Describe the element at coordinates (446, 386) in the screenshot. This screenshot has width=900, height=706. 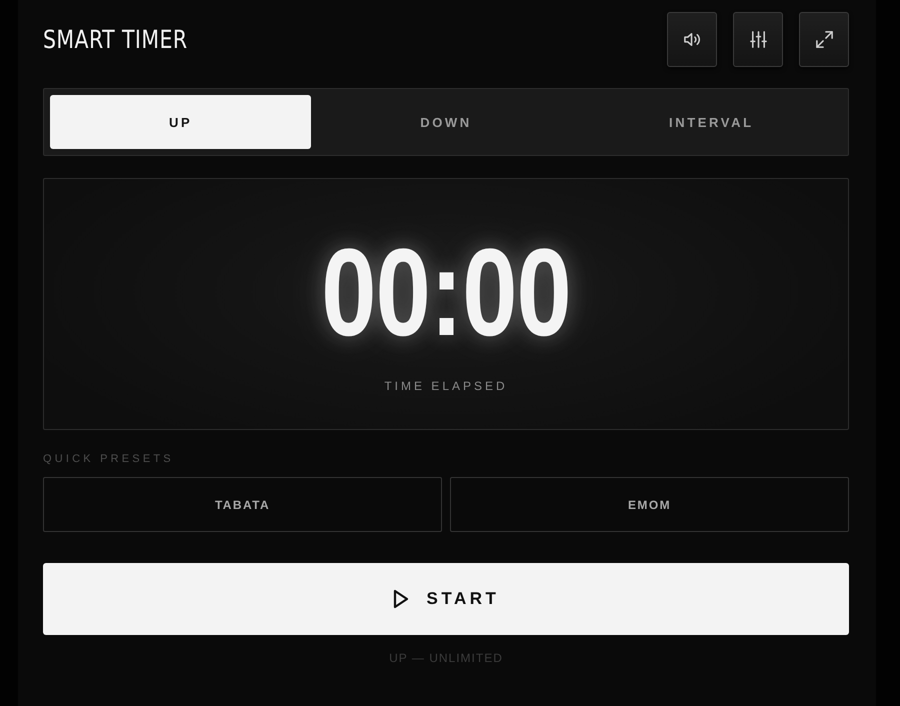
I see `timer-caption: TIME ELAPSED` at that location.